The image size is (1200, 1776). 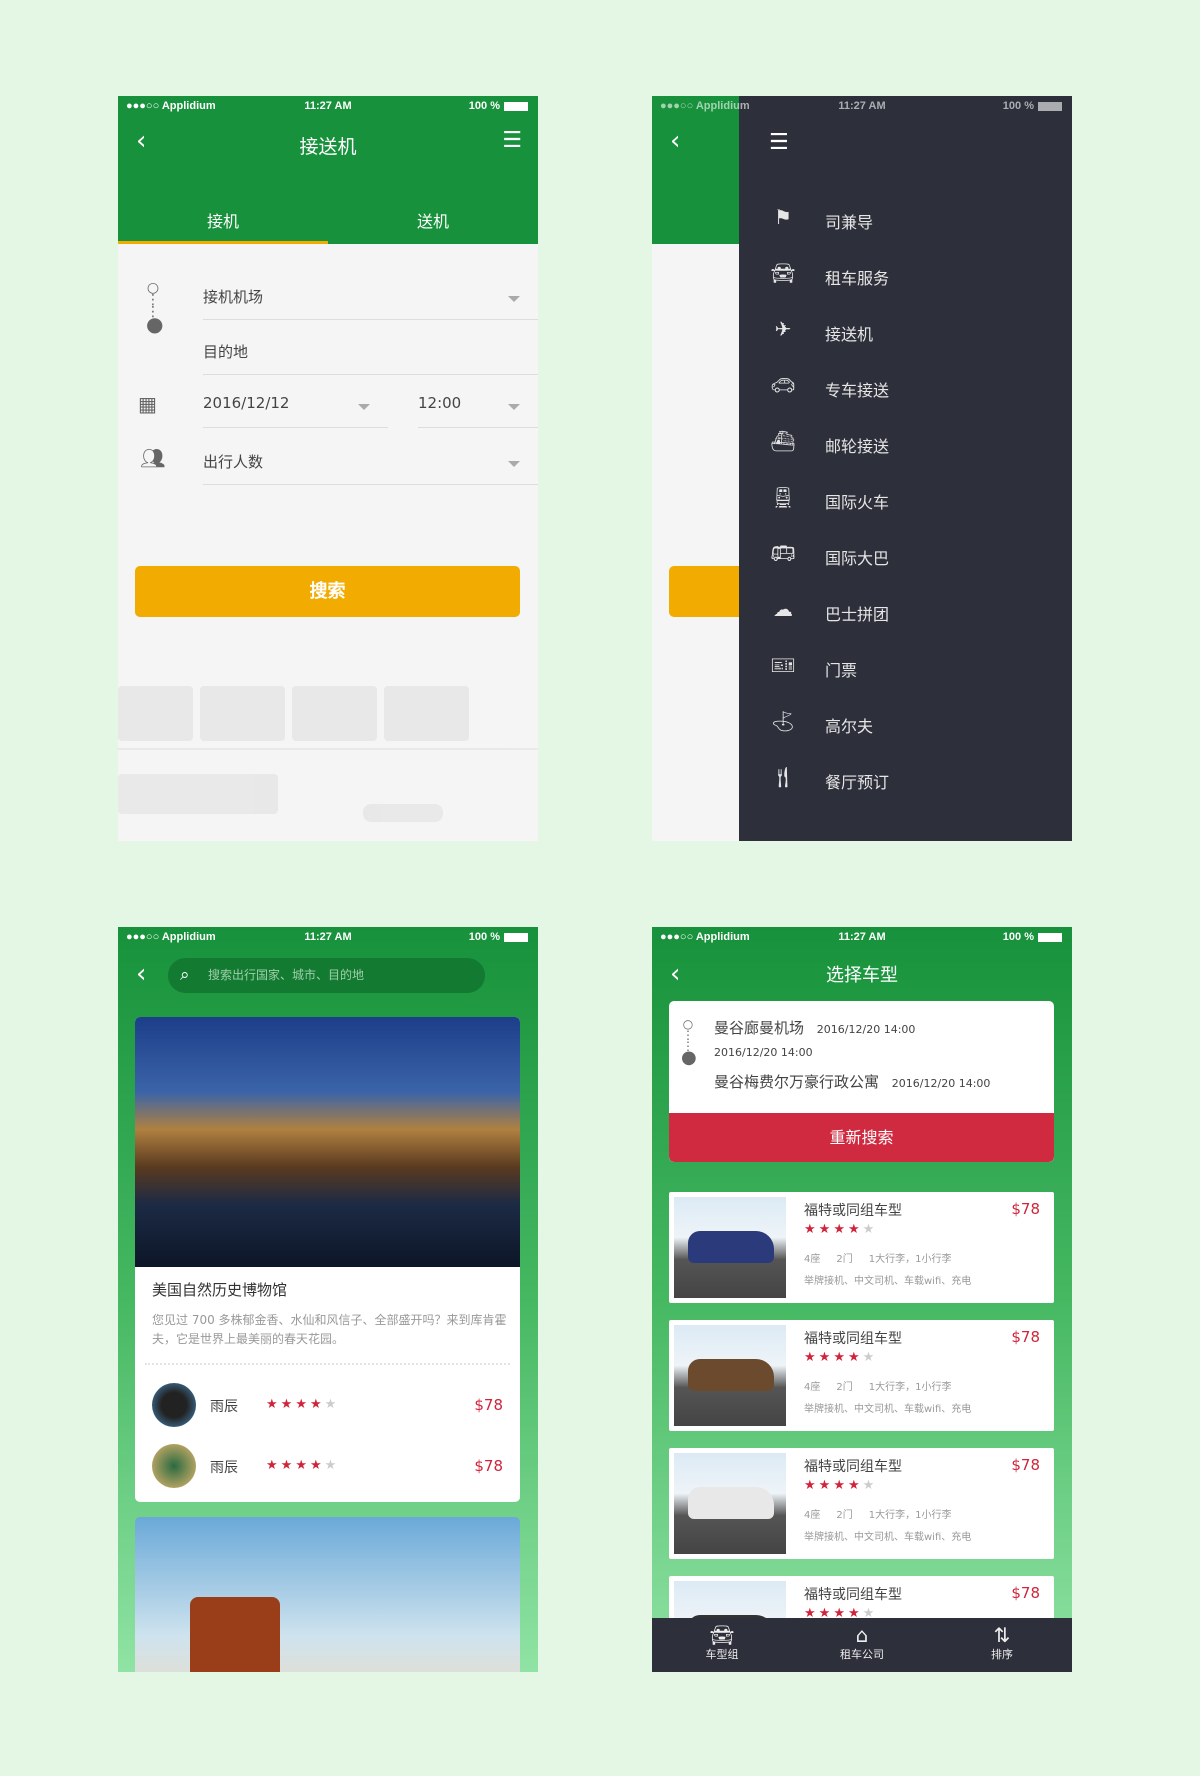 I want to click on menu-item-label: 国际火车, so click(x=857, y=502).